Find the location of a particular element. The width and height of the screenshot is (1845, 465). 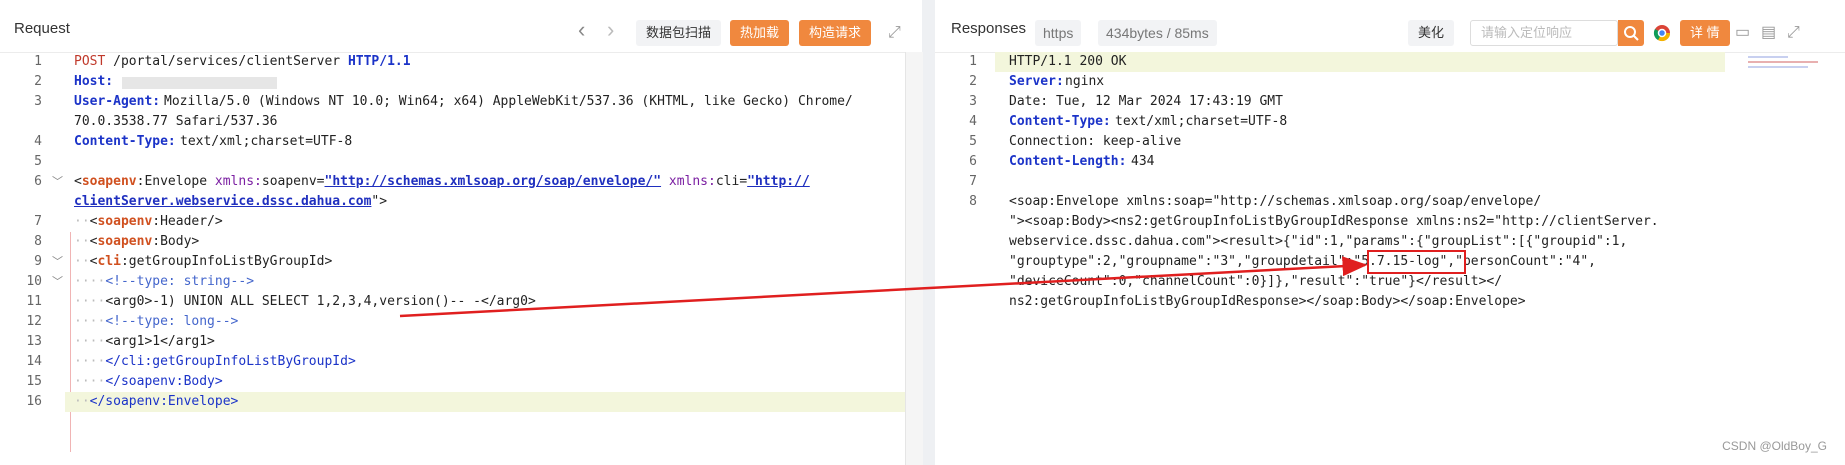

annotation-arrow is located at coordinates (883, 287).